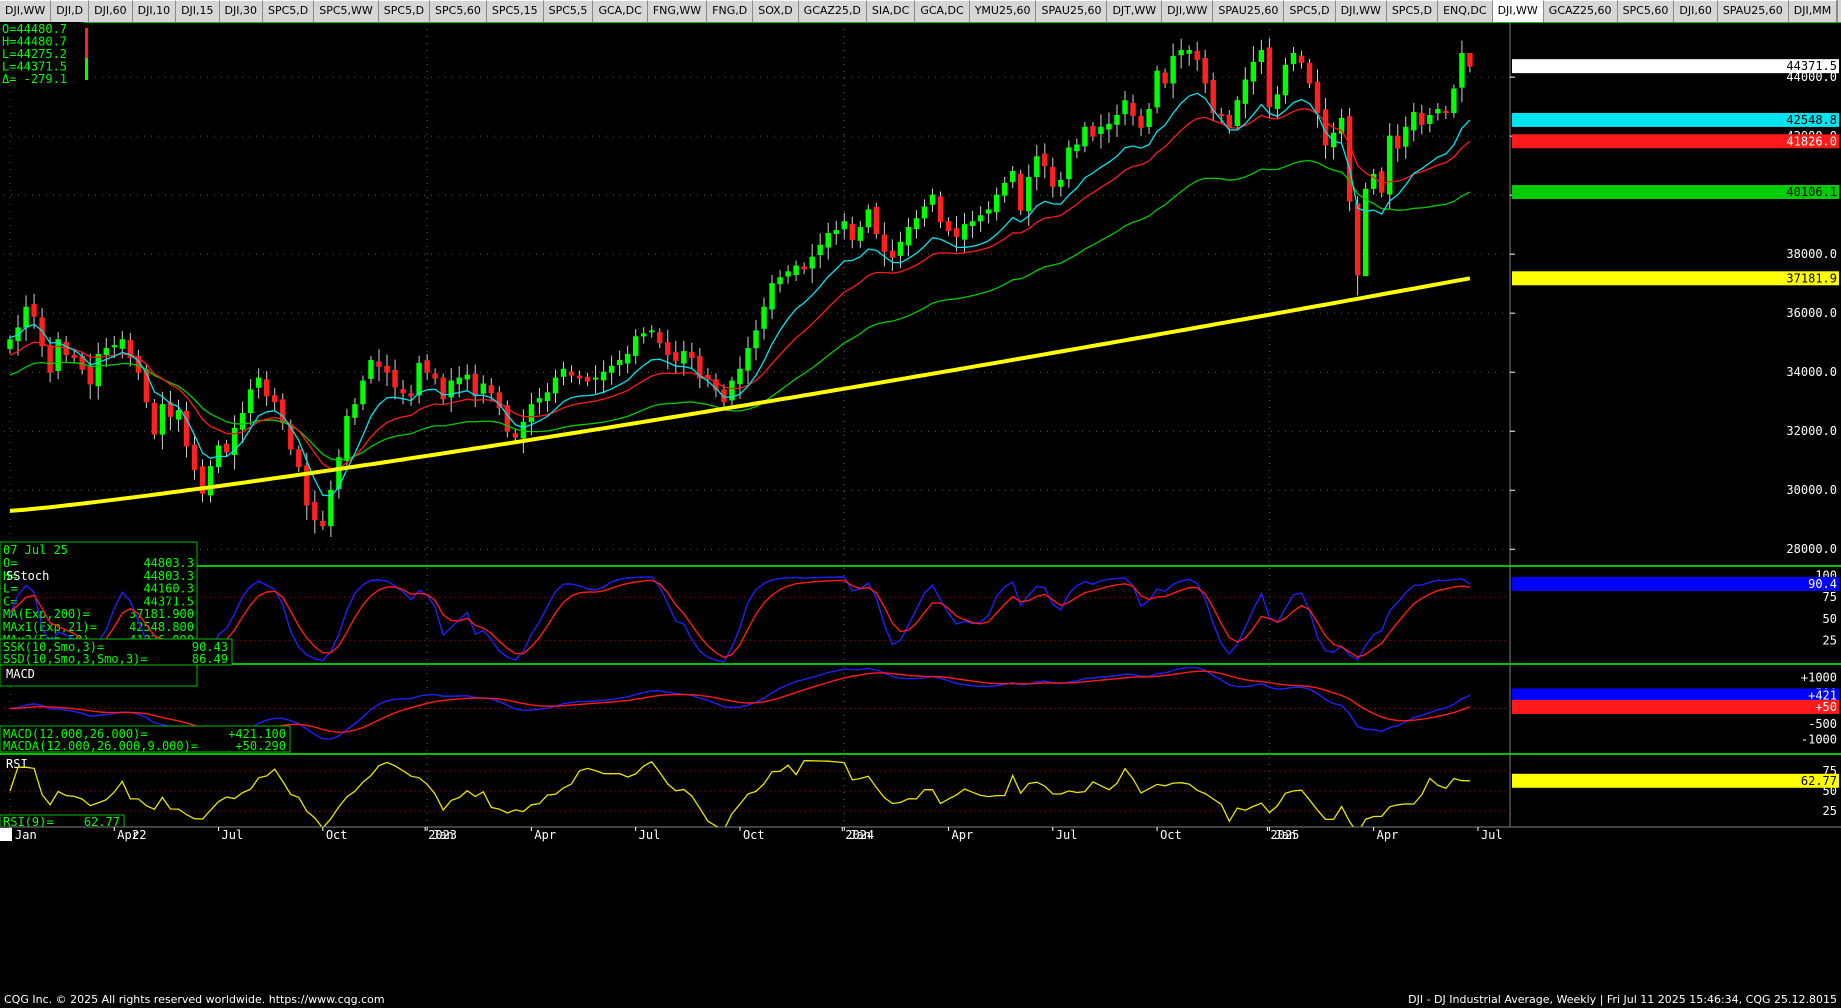  What do you see at coordinates (260, 746) in the screenshot?
I see `macd-legend-value: +50.290` at bounding box center [260, 746].